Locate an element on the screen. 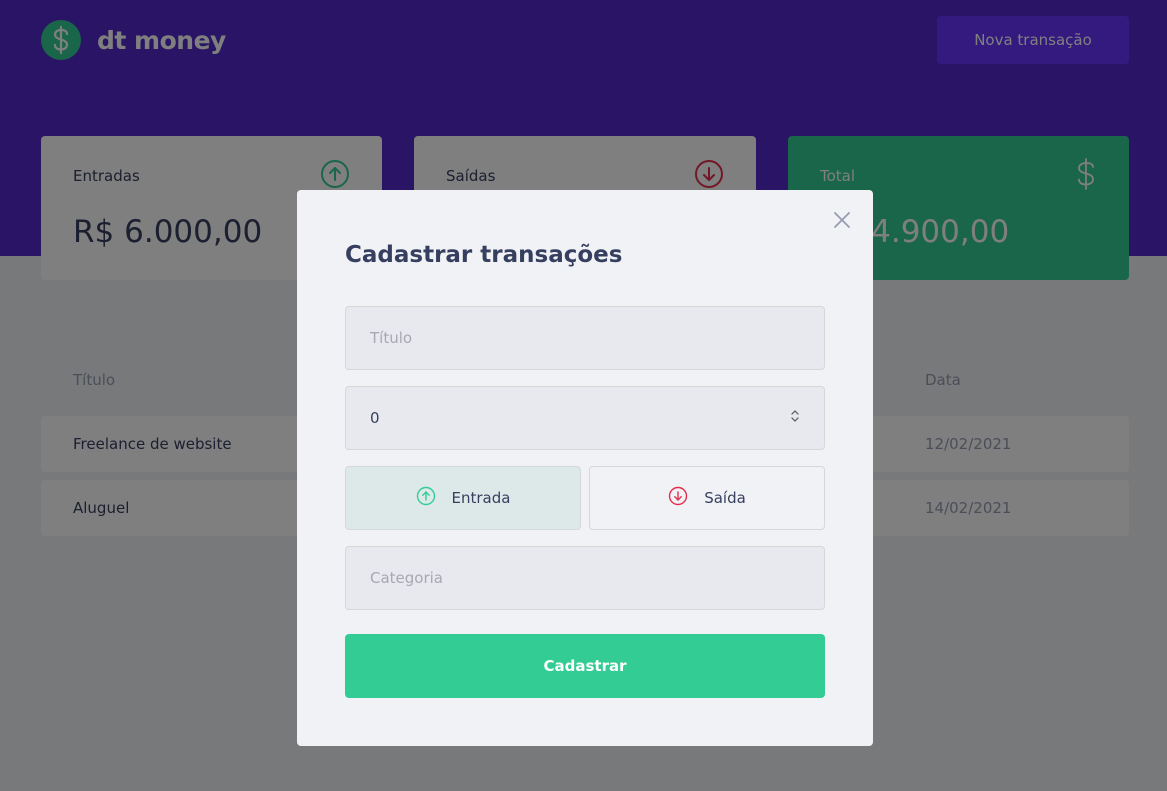 This screenshot has height=791, width=1167. type-outcome-label: Saída is located at coordinates (725, 498).